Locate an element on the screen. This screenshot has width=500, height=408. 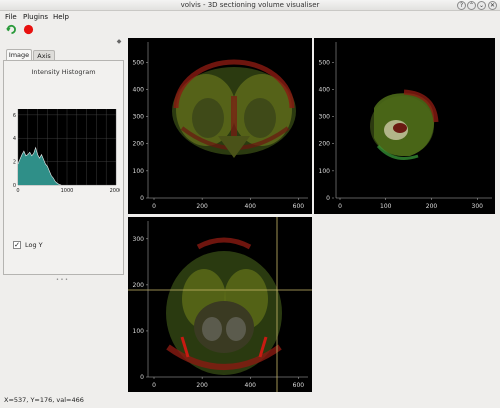
window-title: volvis - 3D sectioning volume visualiser is located at coordinates (250, 5).